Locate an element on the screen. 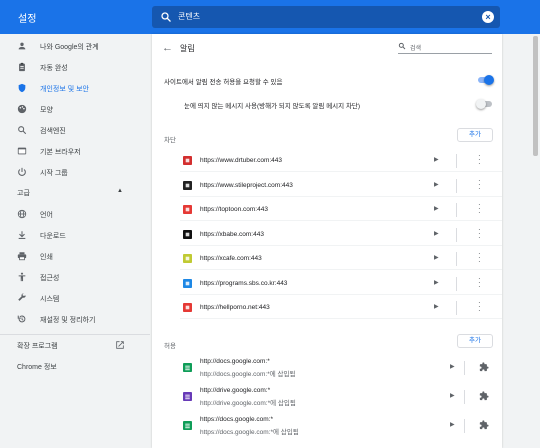 The width and height of the screenshot is (540, 448). clipboard-icon is located at coordinates (22, 67).